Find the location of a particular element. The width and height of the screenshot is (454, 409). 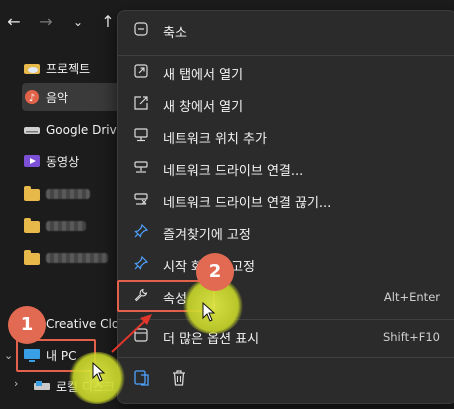

menu-item-open-new-window: 새 창에서 열기 is located at coordinates (286, 105).